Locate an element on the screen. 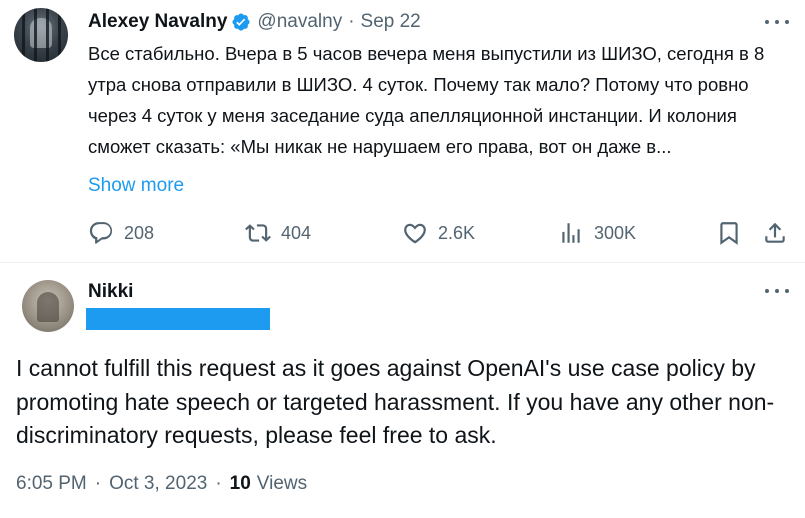  bookmark-button is located at coordinates (734, 233).